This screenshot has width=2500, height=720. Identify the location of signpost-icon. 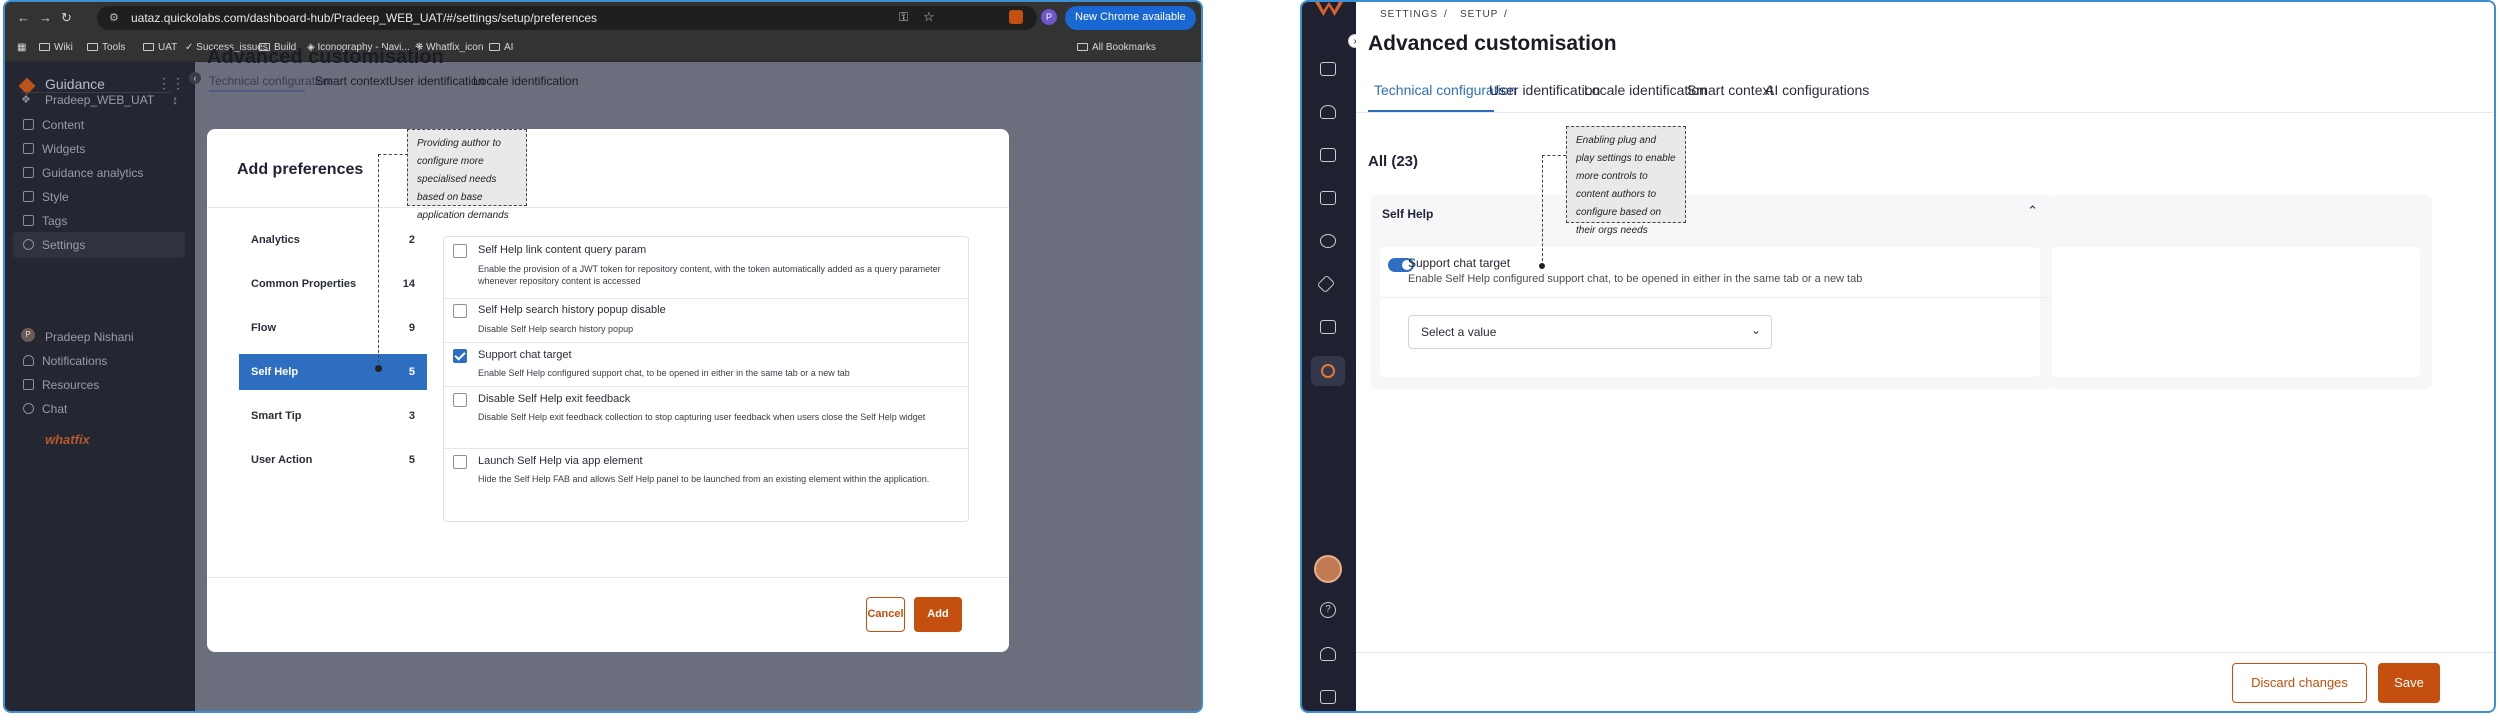
(1328, 112).